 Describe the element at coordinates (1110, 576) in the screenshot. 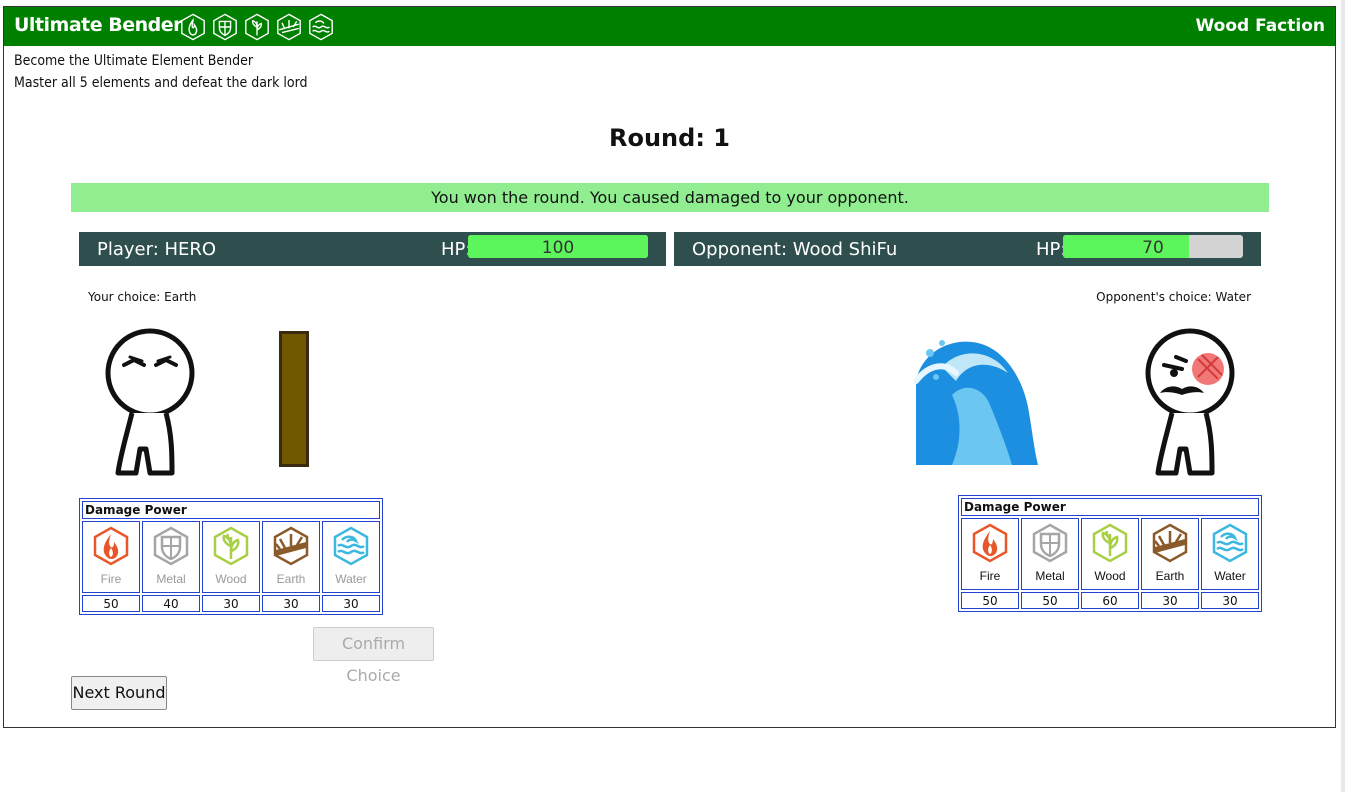

I see `opponent-wood-label: Wood` at that location.